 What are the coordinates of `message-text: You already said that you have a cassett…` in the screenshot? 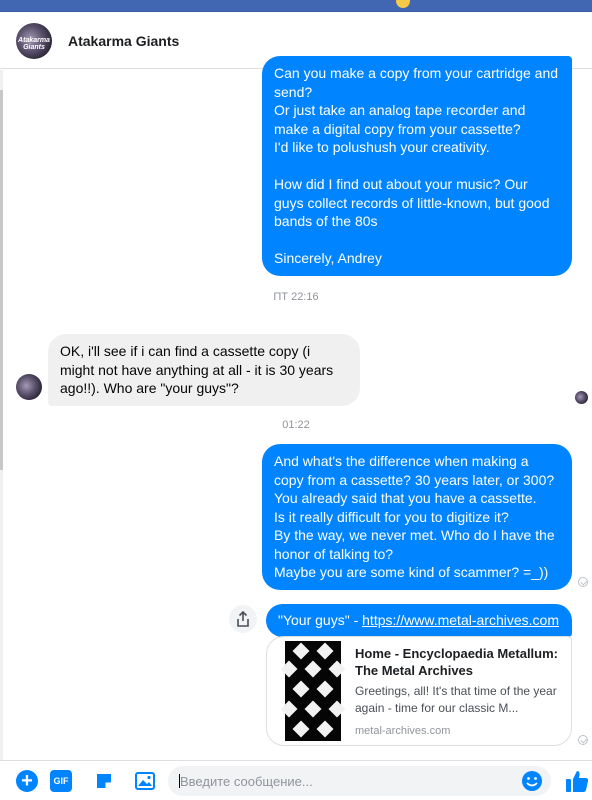 It's located at (405, 498).